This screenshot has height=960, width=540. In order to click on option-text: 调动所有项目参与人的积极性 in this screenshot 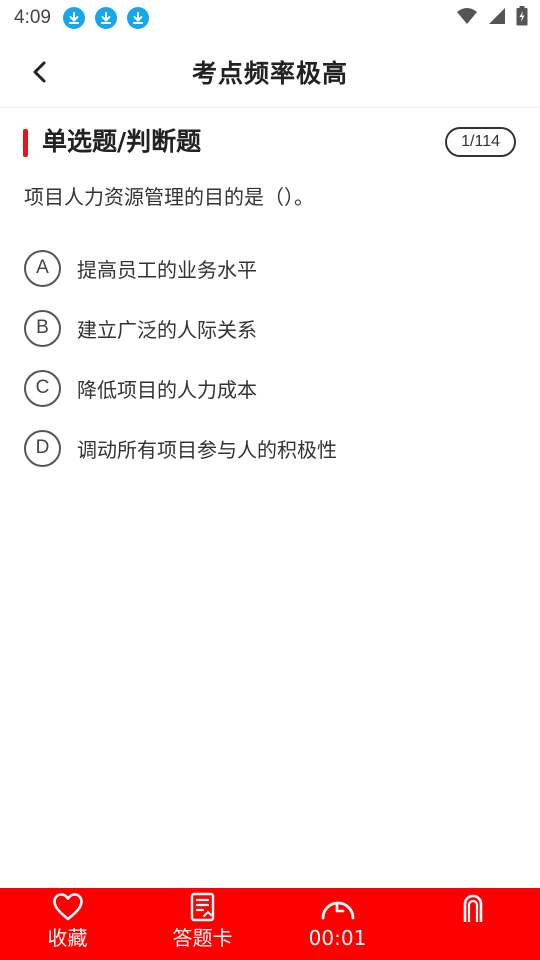, I will do `click(207, 449)`.